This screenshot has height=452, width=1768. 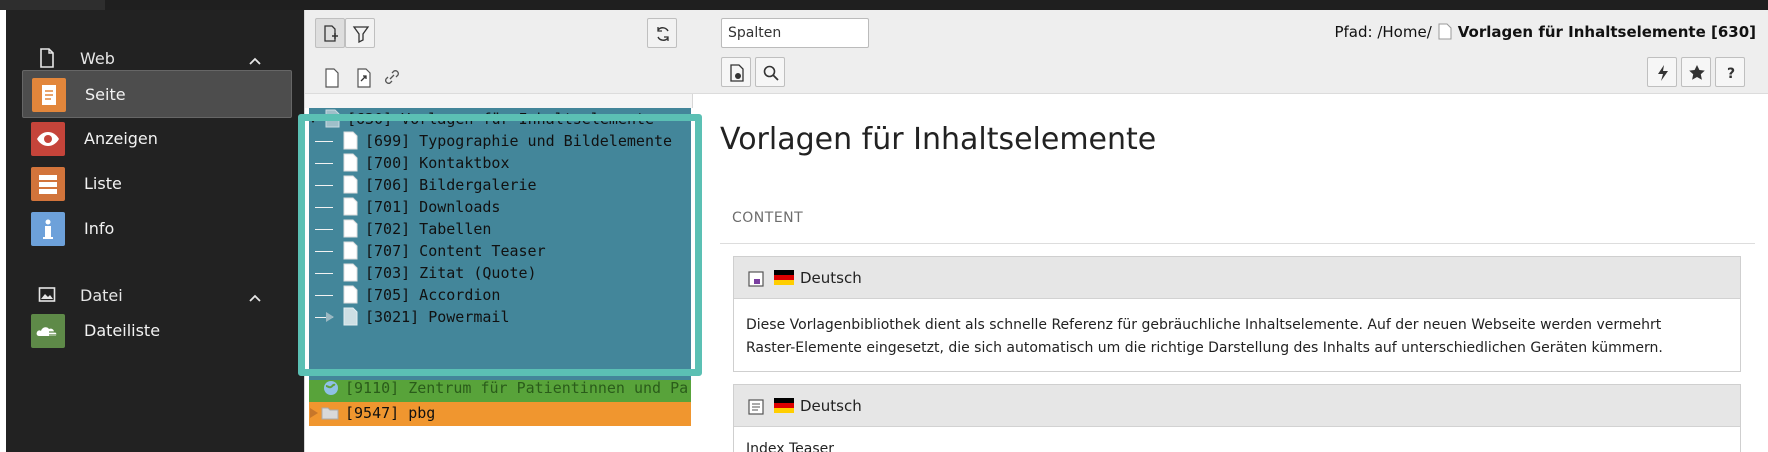 What do you see at coordinates (330, 415) in the screenshot?
I see `folder-icon` at bounding box center [330, 415].